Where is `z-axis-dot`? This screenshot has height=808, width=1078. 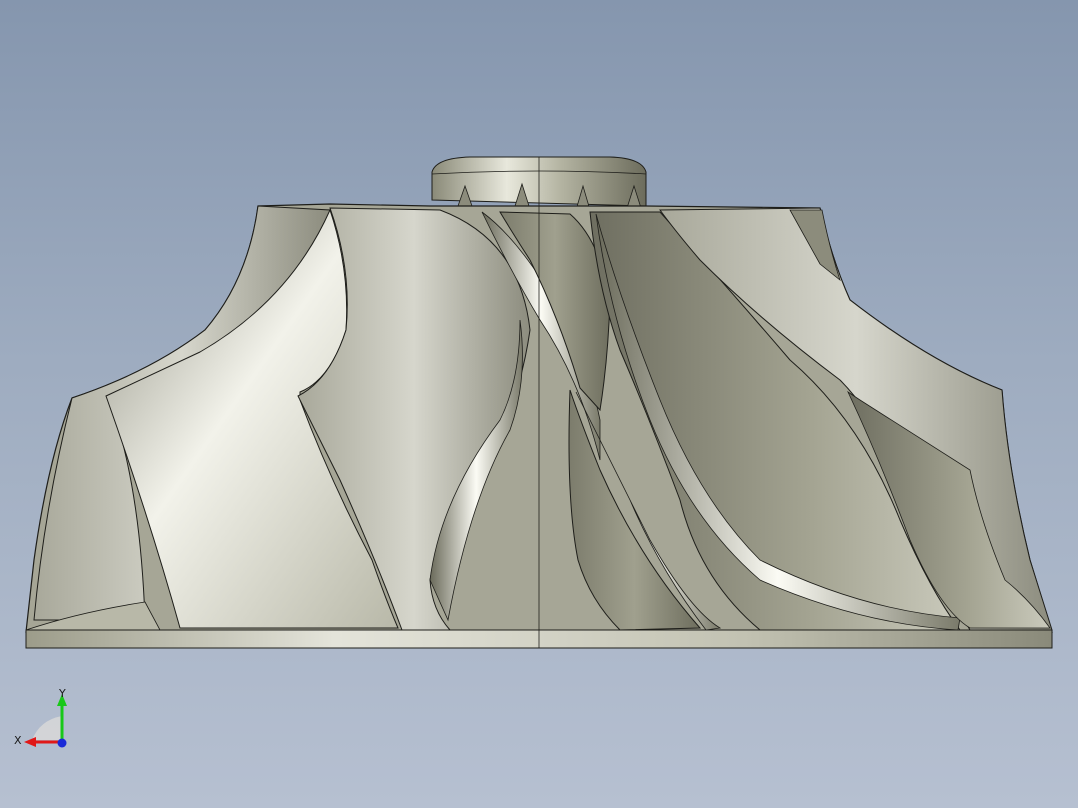
z-axis-dot is located at coordinates (62, 743).